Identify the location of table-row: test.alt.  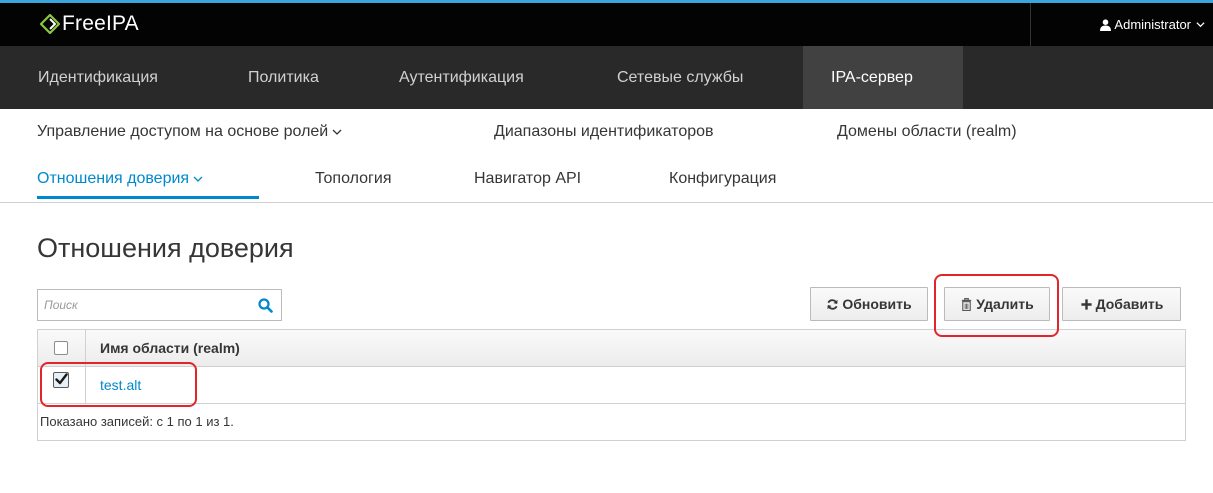
(611, 385).